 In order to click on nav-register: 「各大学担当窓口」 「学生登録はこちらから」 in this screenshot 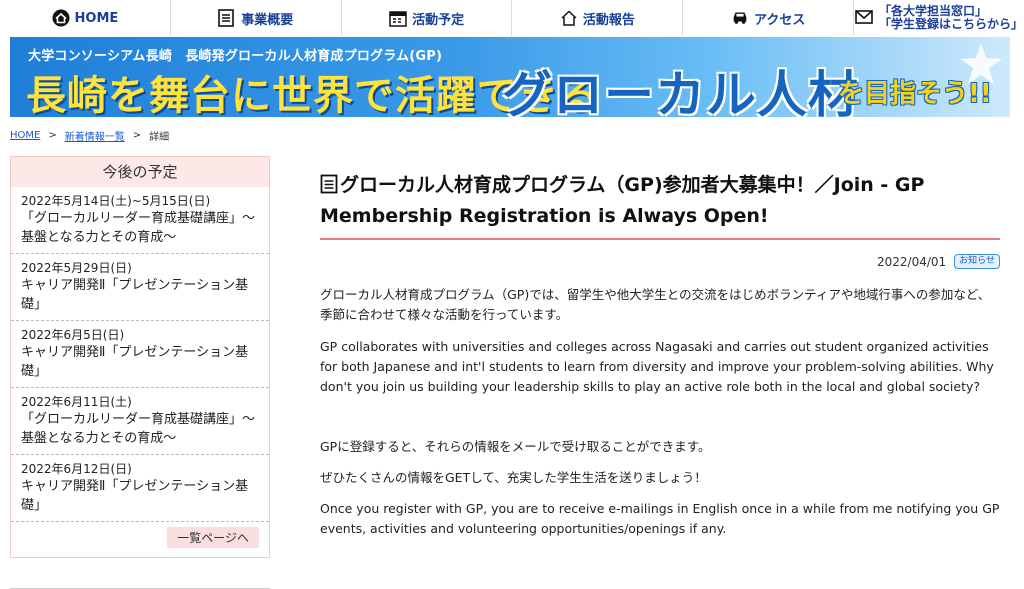, I will do `click(939, 18)`.